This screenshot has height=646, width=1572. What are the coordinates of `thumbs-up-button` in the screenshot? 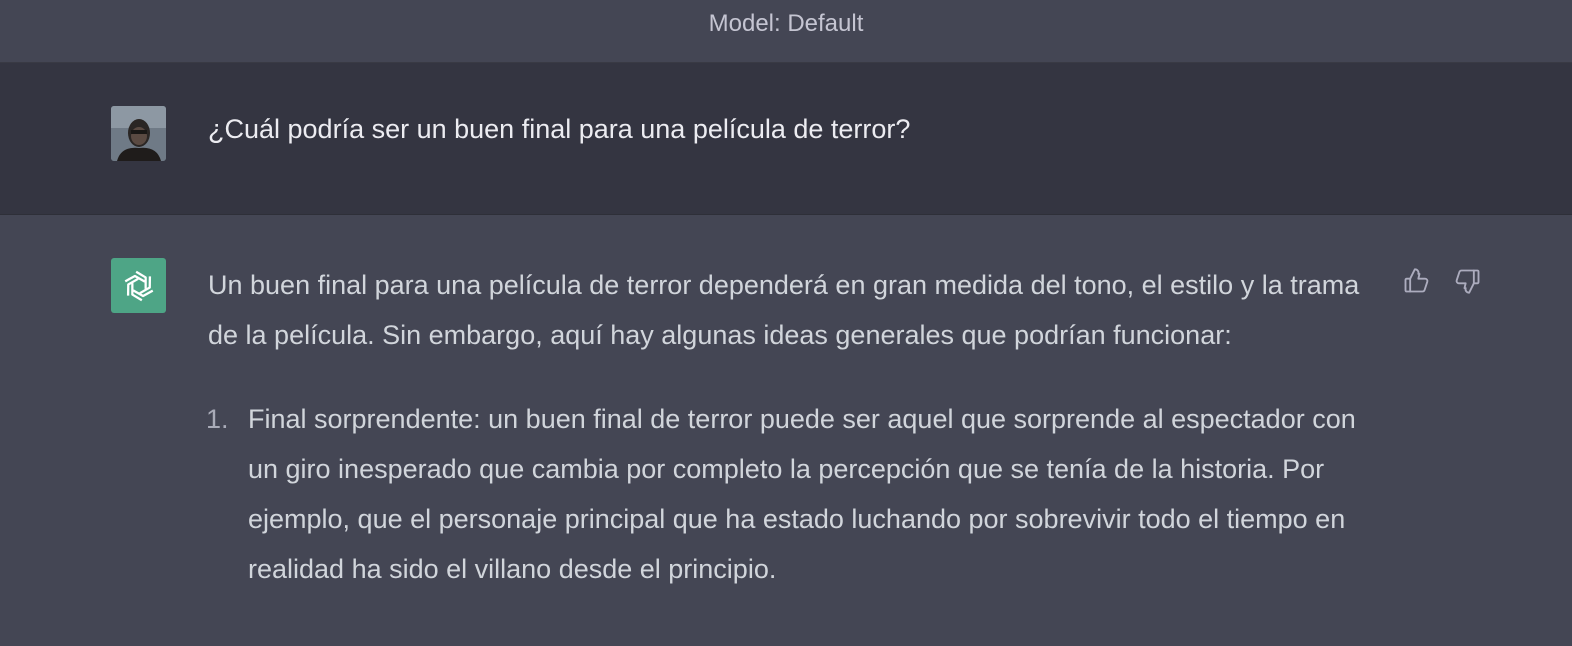 It's located at (1416, 281).